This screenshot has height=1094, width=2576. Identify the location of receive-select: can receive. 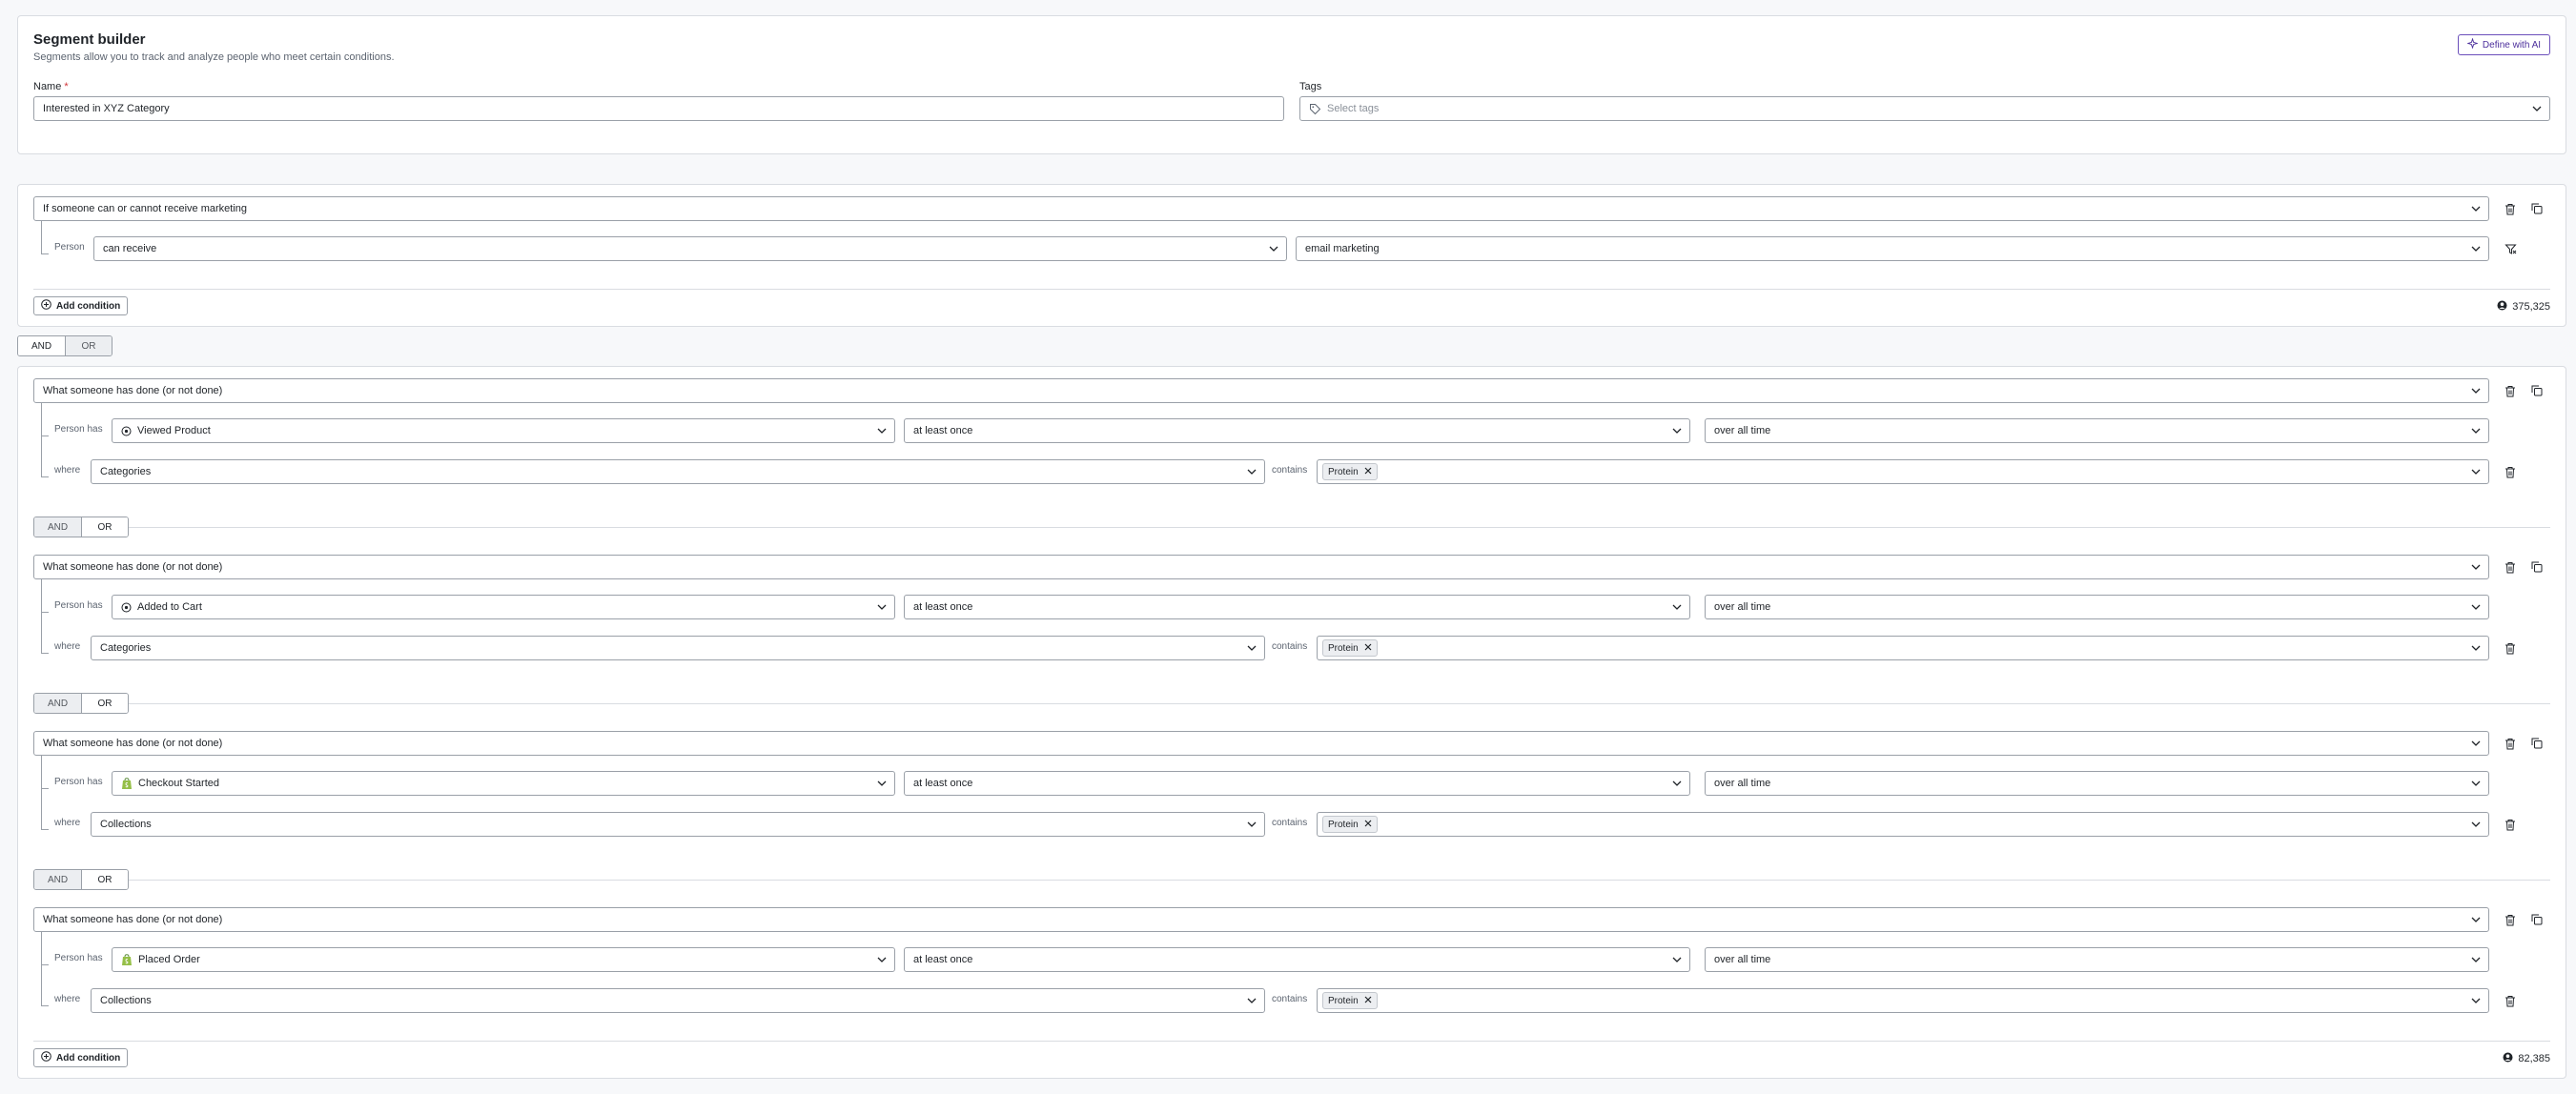
(690, 249).